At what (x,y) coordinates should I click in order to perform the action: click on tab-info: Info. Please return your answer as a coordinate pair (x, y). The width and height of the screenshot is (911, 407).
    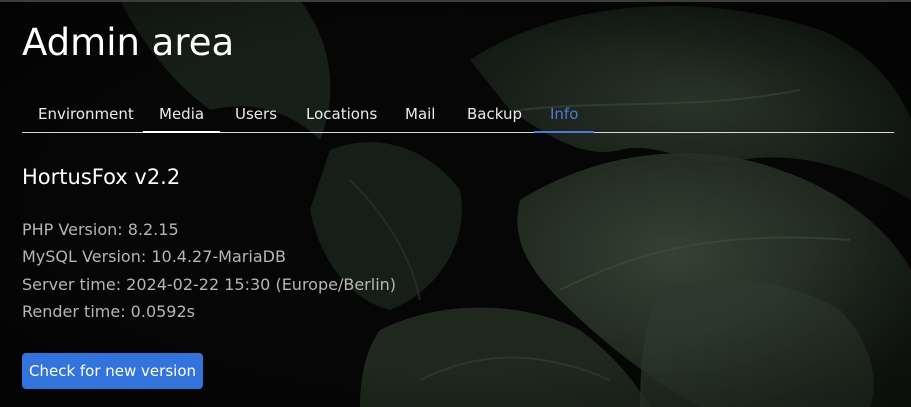
    Looking at the image, I should click on (564, 114).